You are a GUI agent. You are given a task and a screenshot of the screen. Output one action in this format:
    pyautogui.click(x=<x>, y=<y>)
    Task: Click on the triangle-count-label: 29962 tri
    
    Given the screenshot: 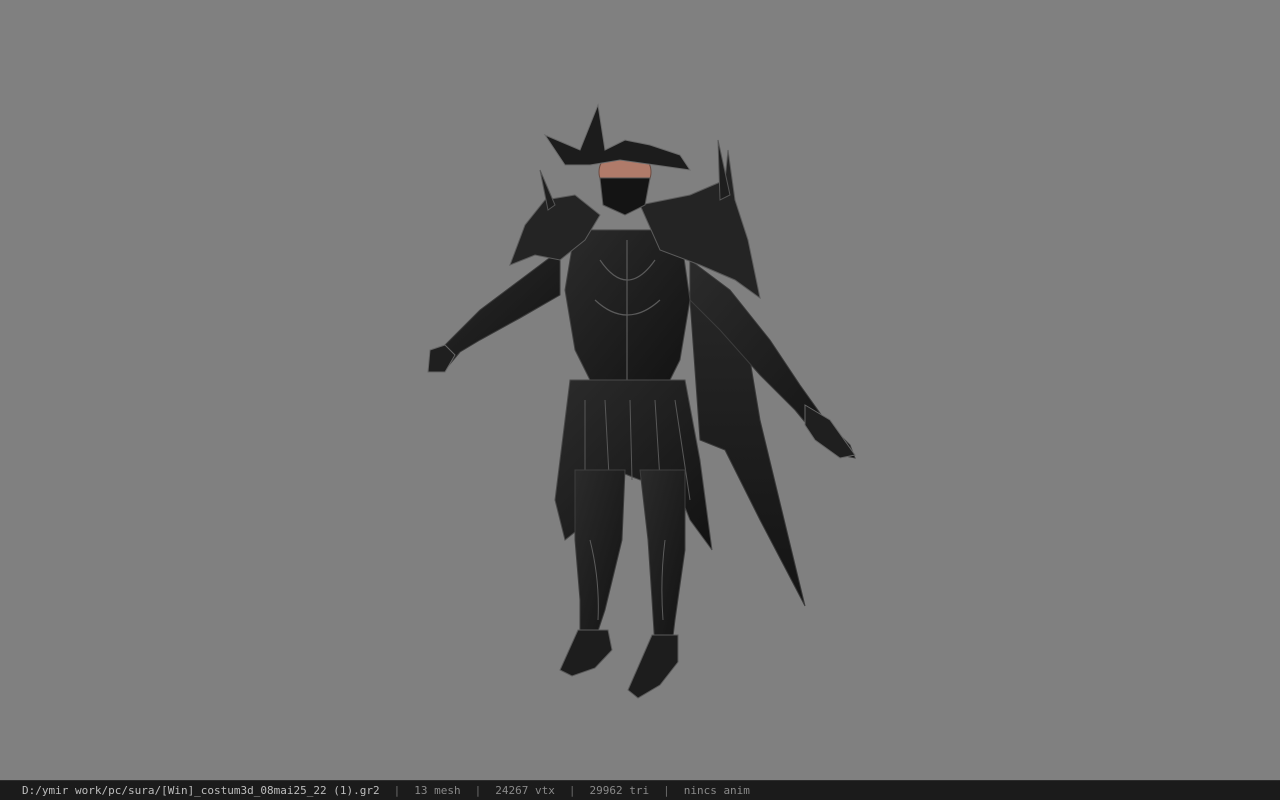 What is the action you would take?
    pyautogui.click(x=619, y=790)
    